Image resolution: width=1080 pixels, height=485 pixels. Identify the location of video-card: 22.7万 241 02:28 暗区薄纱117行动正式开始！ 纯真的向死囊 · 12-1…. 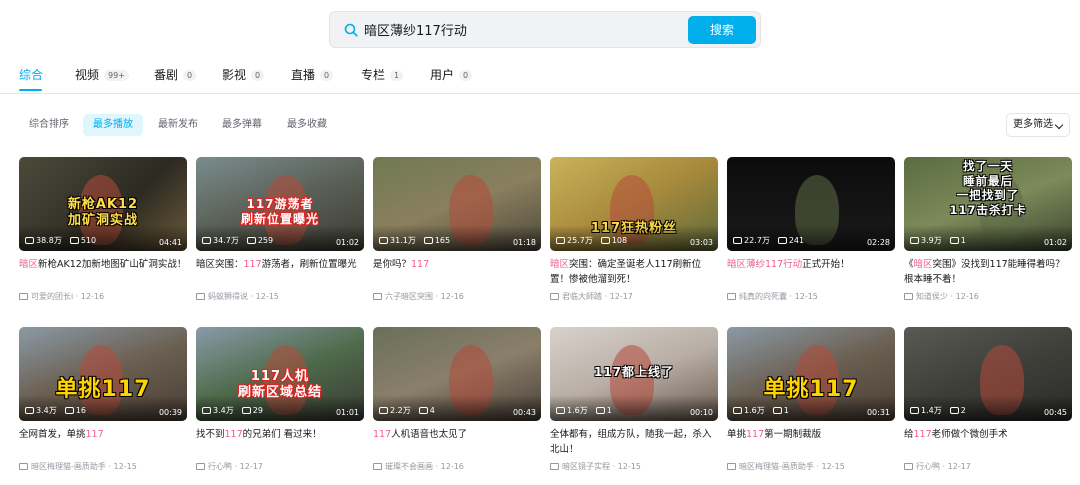
(811, 229).